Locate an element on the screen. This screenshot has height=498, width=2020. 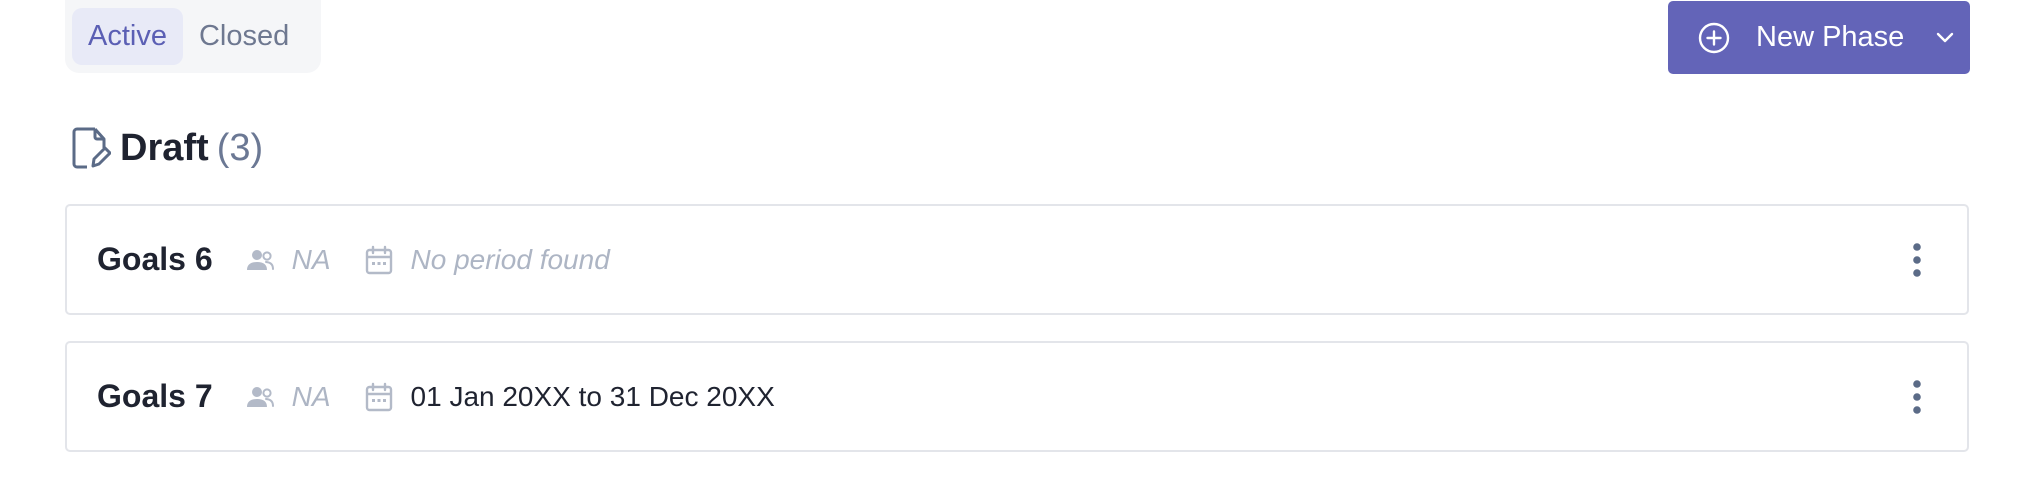
goal-period: No period found is located at coordinates (510, 259).